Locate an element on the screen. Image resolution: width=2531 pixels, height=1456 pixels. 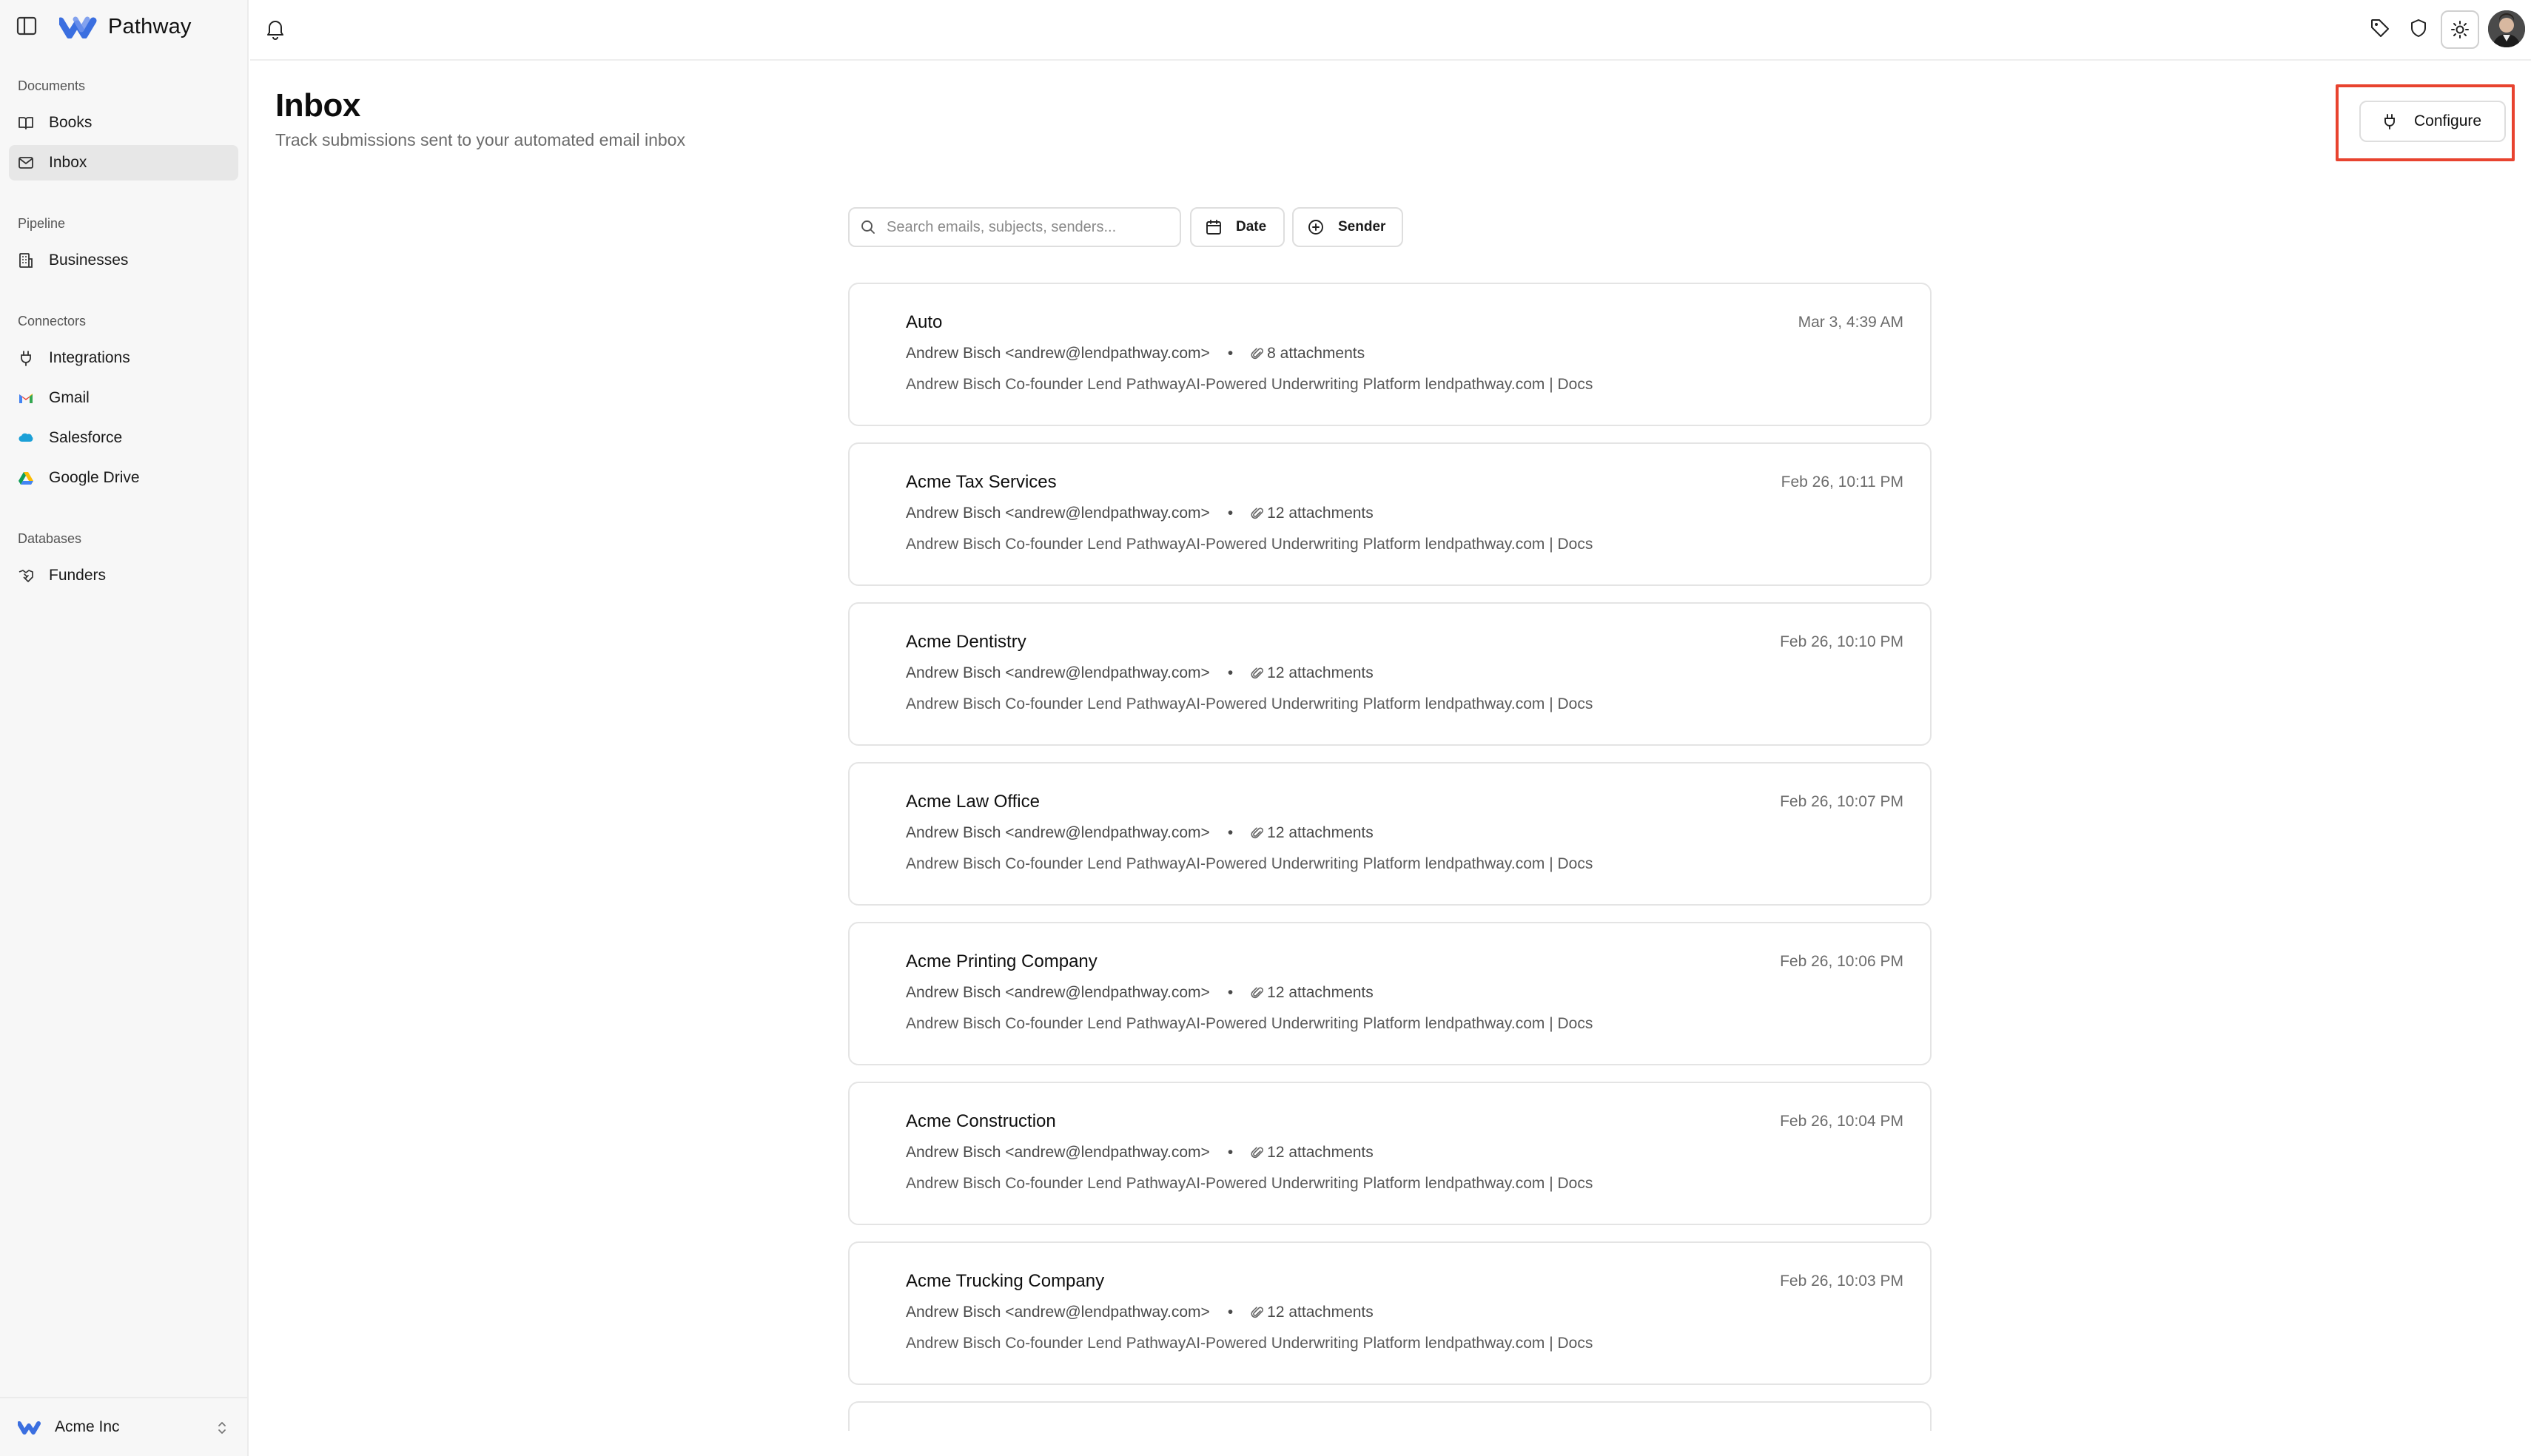
email-subject: Acme Dentistry is located at coordinates (966, 642).